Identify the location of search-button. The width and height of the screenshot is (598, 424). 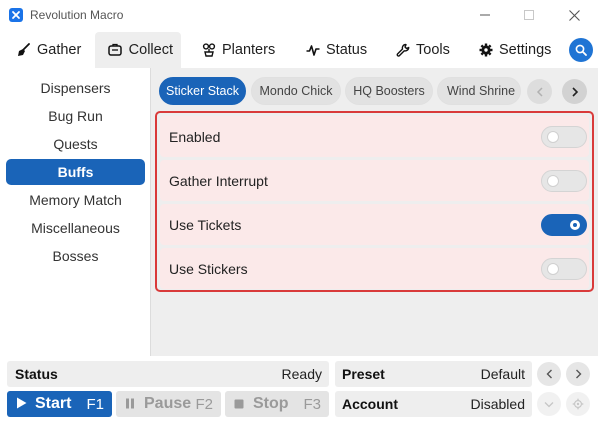
(581, 50).